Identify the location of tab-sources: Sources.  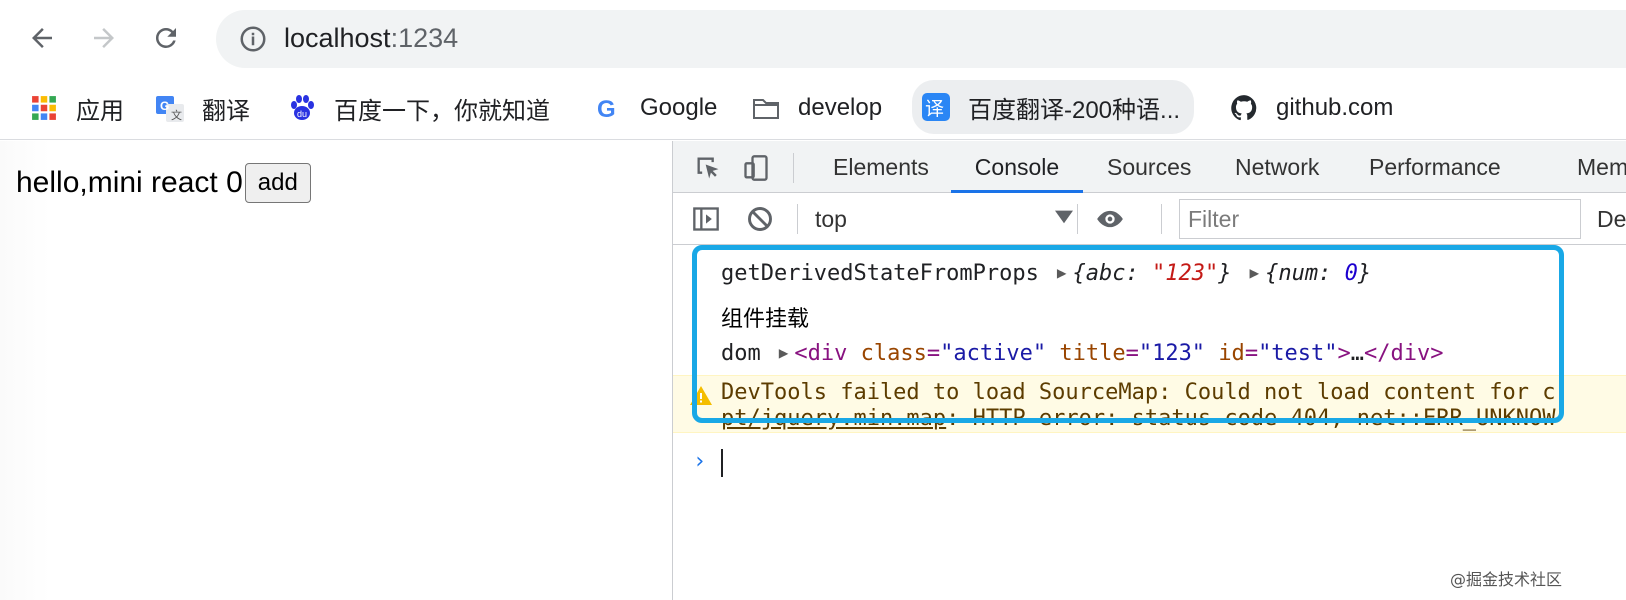
(1149, 167).